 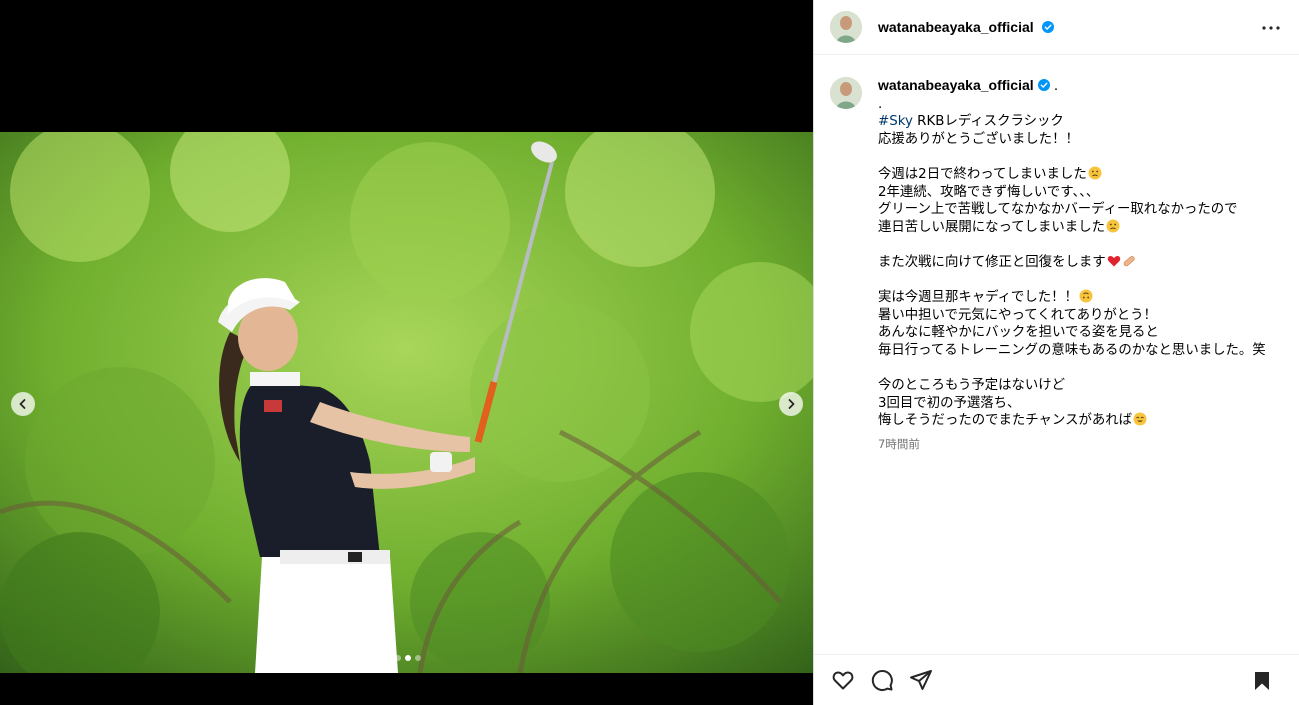 I want to click on previous-image-button, so click(x=23, y=404).